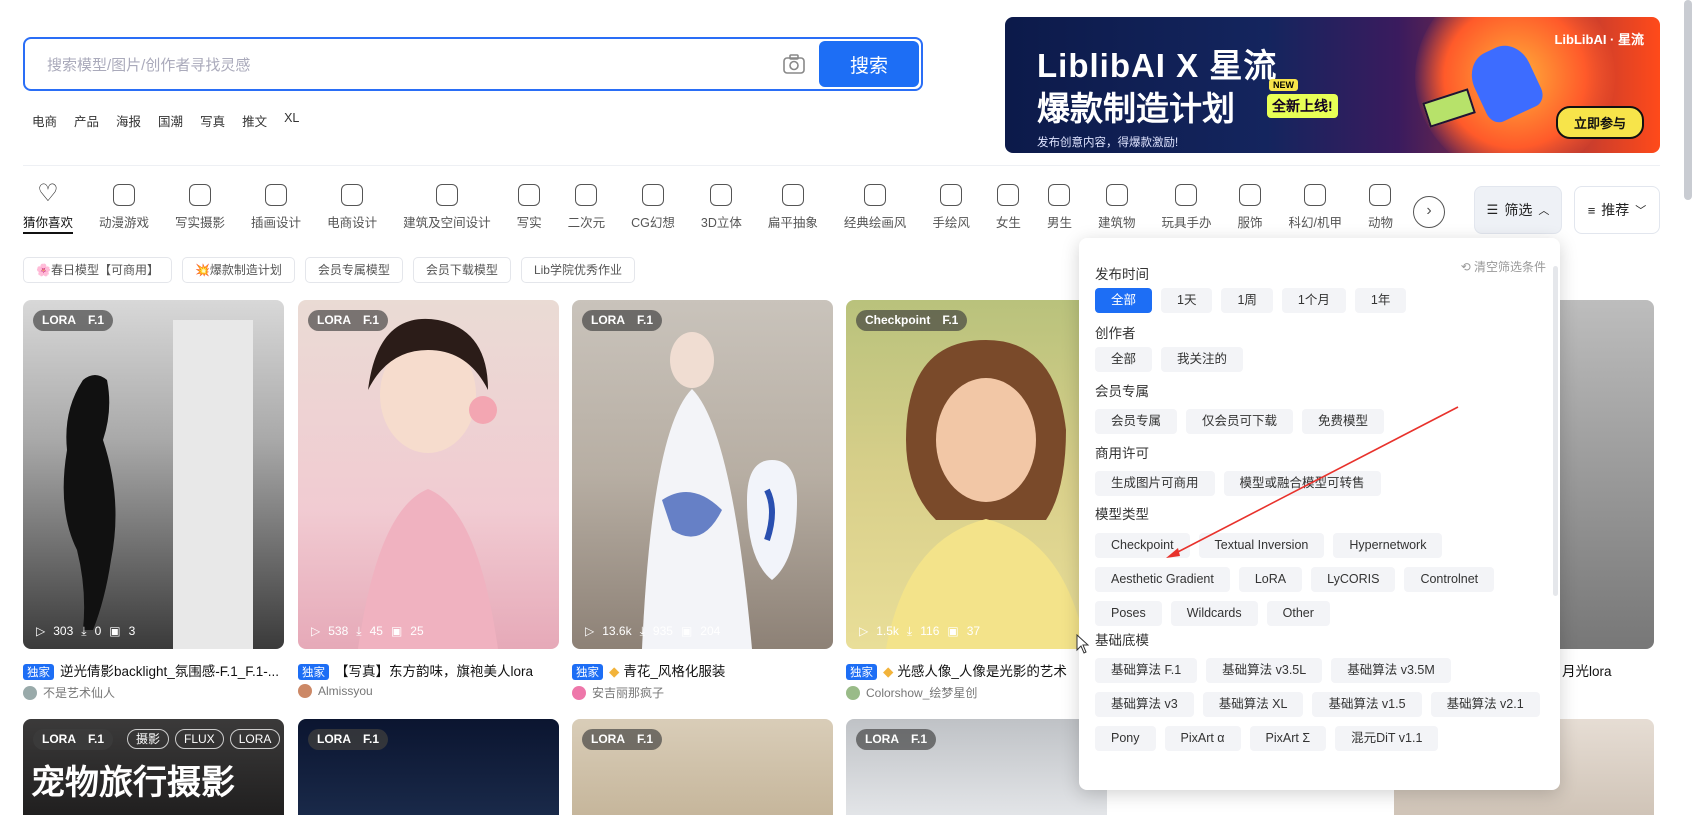  What do you see at coordinates (153, 767) in the screenshot?
I see `model-card: LORA F.1 摄影 FLUX LORA 宠物旅行摄影` at bounding box center [153, 767].